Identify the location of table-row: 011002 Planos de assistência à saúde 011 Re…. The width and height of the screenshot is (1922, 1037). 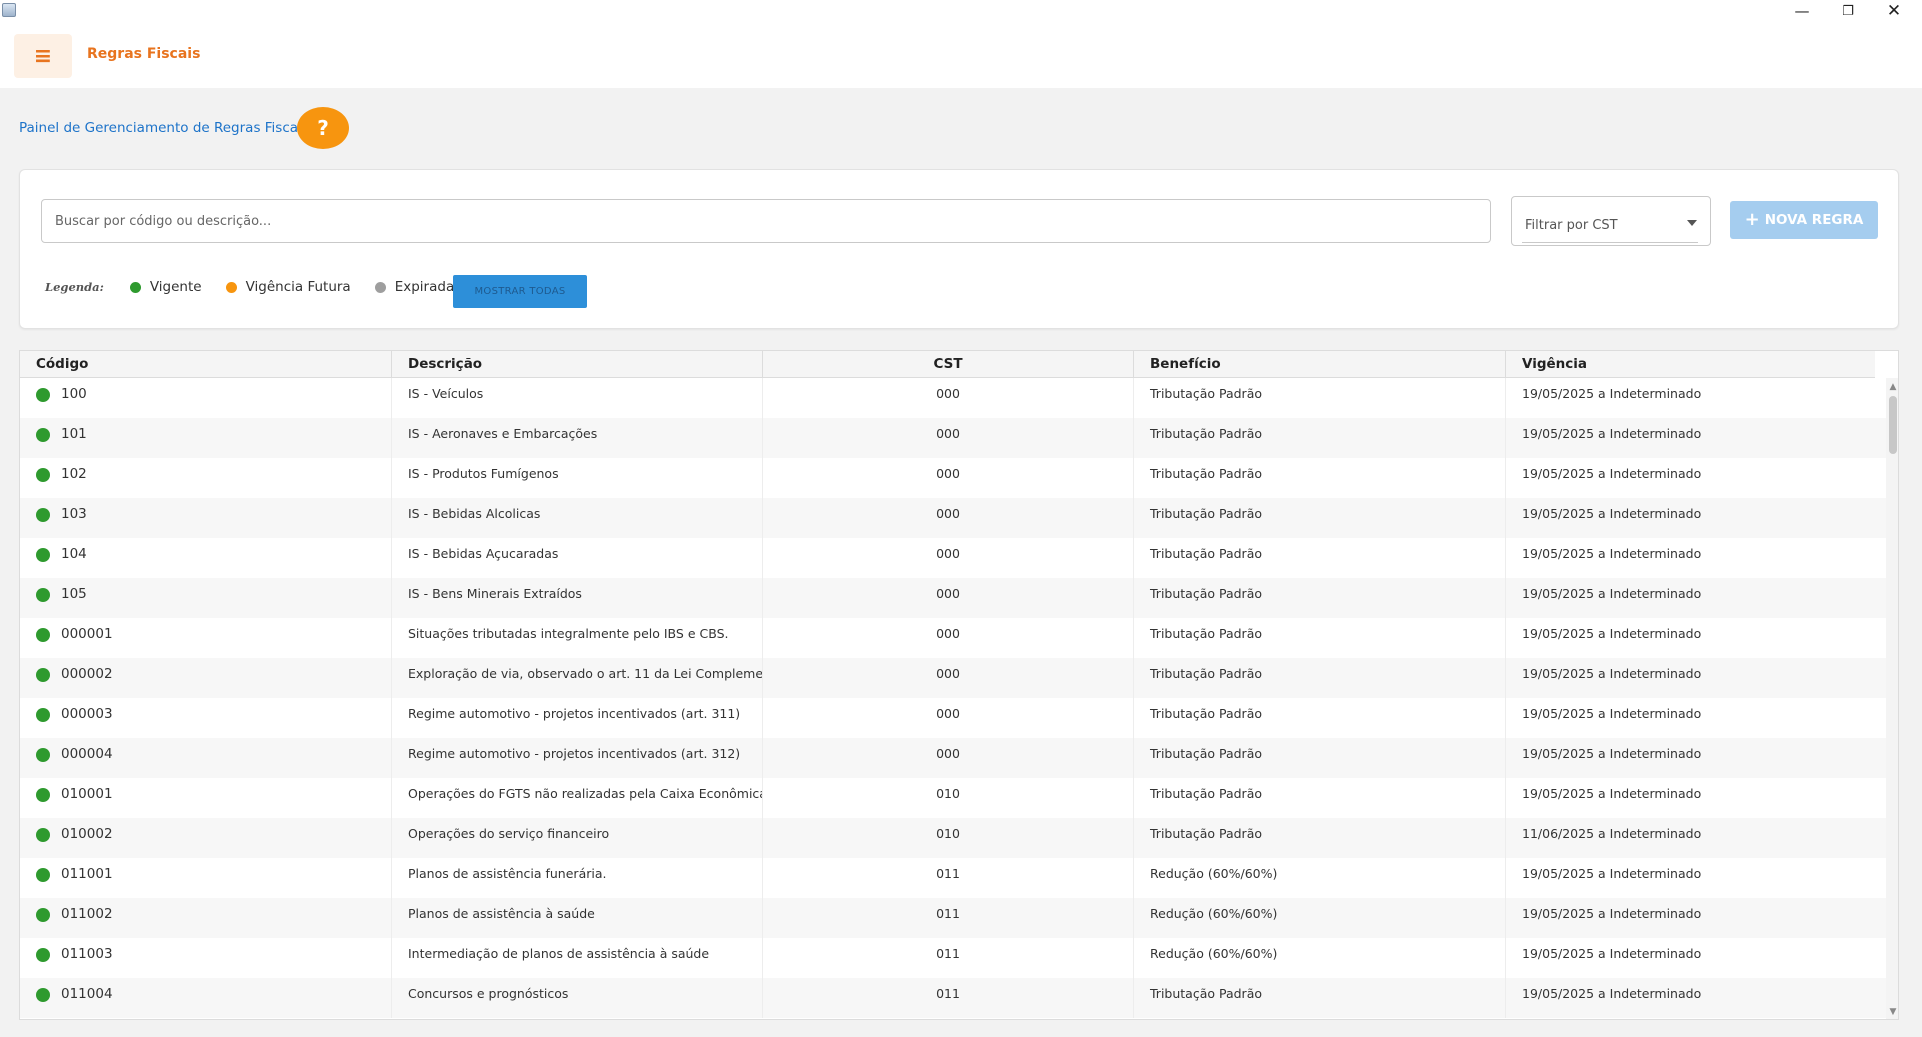
(953, 918).